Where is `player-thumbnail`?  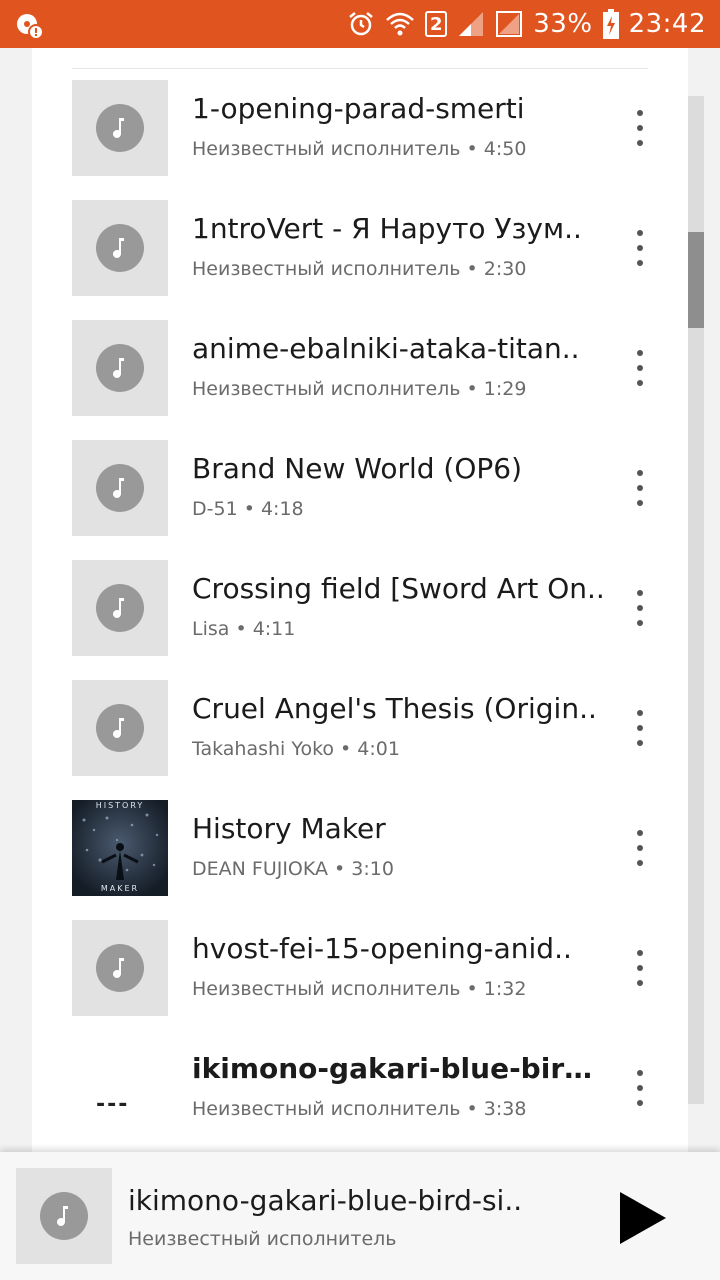 player-thumbnail is located at coordinates (64, 1216).